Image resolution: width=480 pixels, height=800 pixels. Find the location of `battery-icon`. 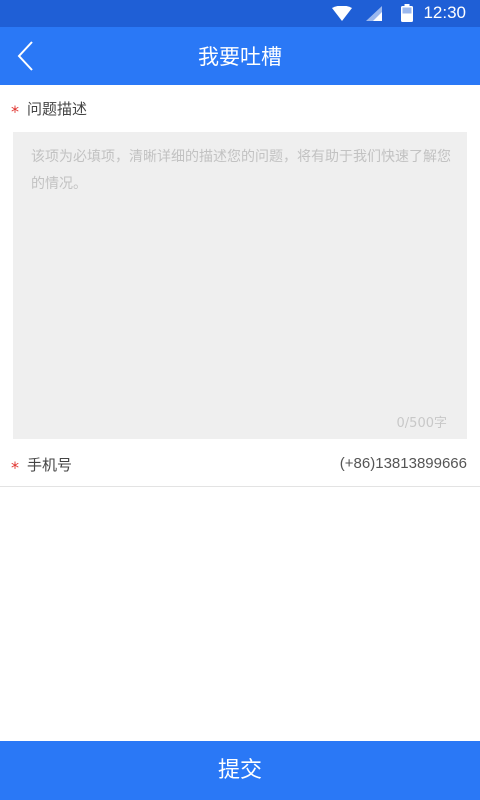

battery-icon is located at coordinates (407, 13).